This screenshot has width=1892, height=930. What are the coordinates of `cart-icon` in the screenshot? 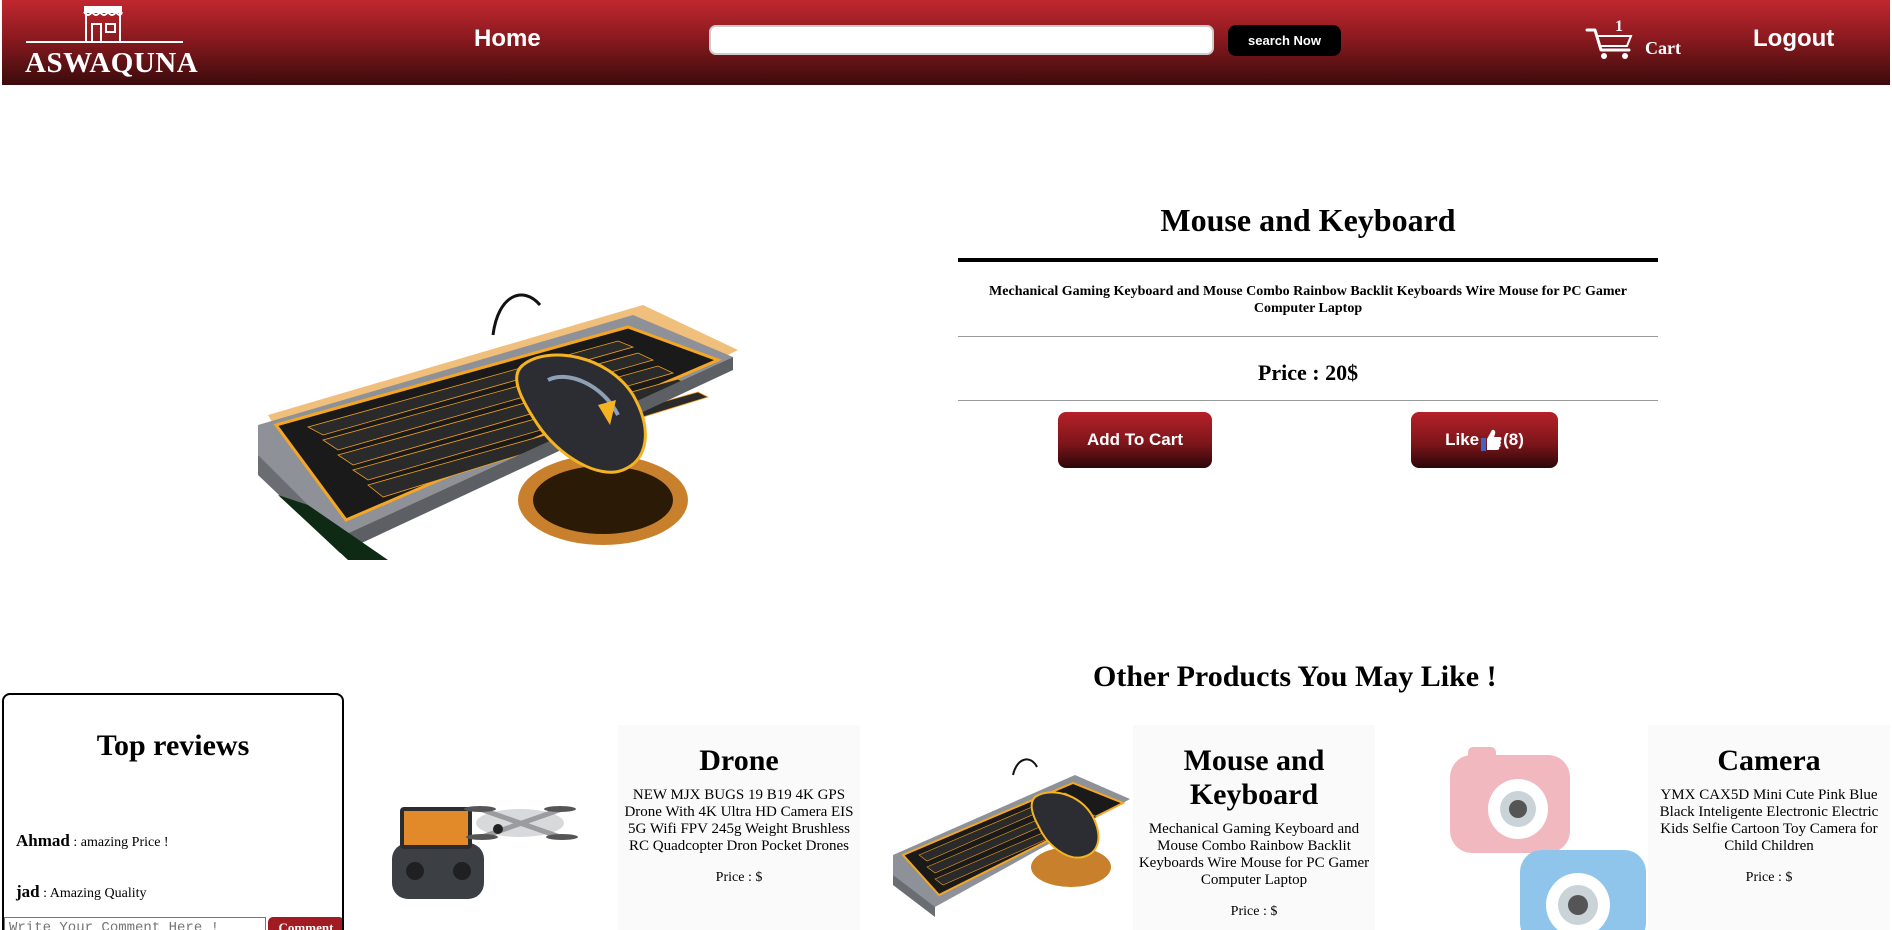 It's located at (1609, 43).